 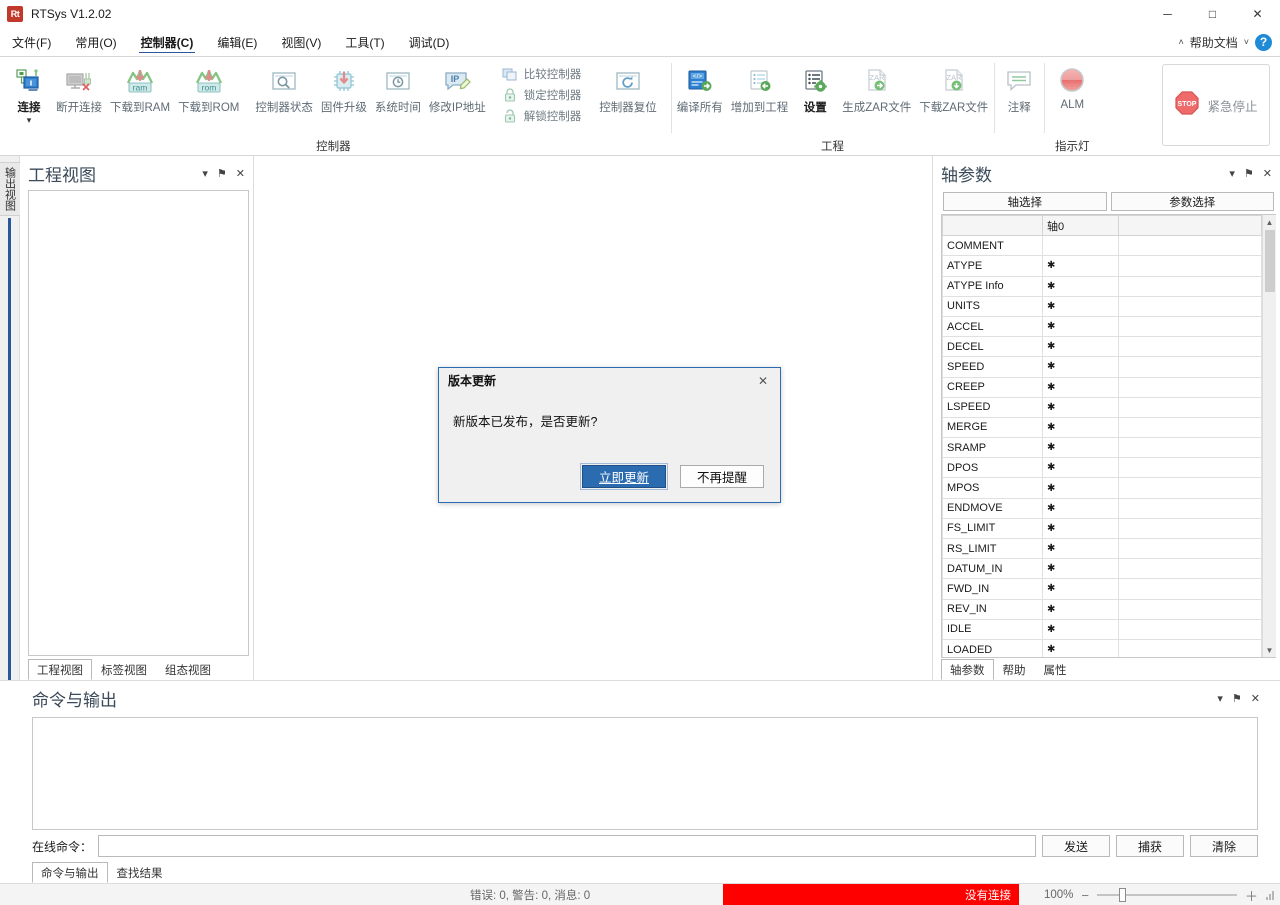 I want to click on update-now-label: 立即更新, so click(x=623, y=478).